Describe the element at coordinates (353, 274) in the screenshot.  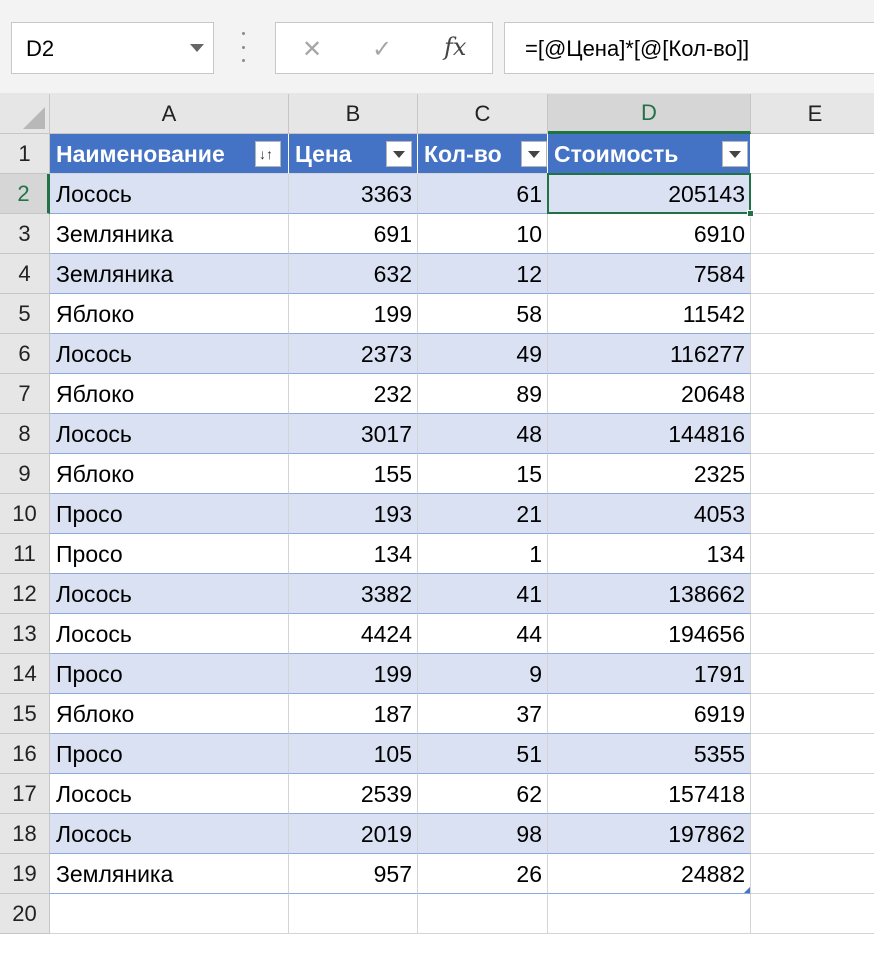
I see `table-cell: 632` at that location.